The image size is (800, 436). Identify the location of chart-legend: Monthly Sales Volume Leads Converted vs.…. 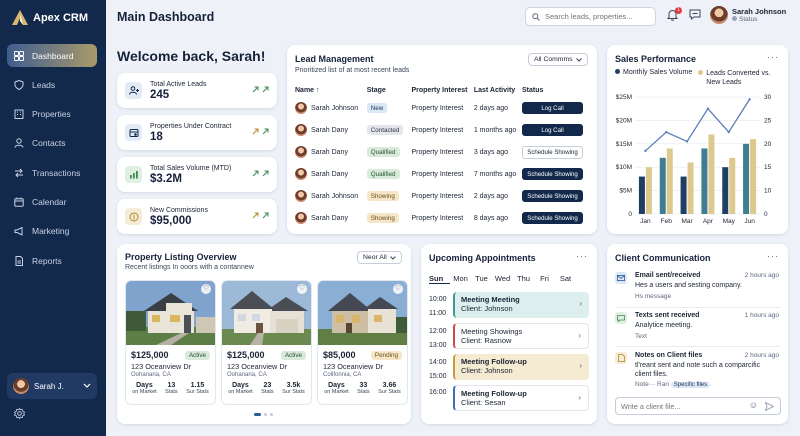
(696, 78).